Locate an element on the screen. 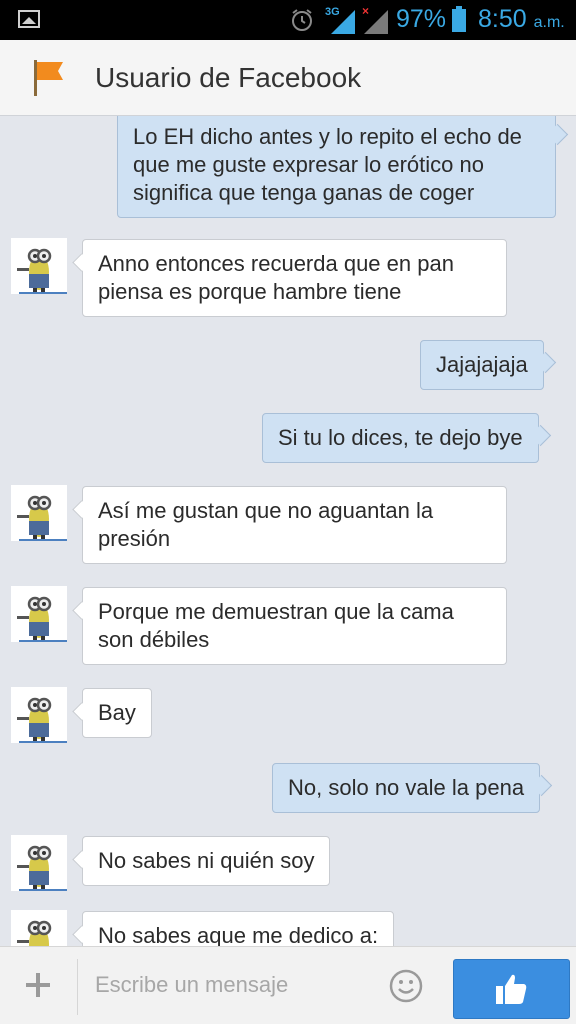 This screenshot has height=1024, width=576. message-text: Si tu lo dices, te dejo bye is located at coordinates (400, 437).